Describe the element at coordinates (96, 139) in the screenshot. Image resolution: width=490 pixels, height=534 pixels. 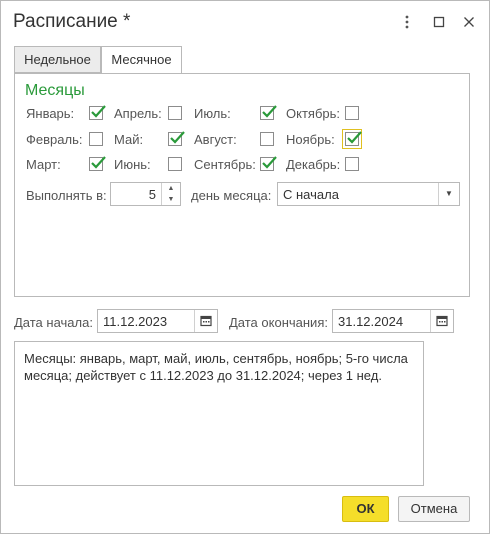
I see `checkbox-february` at that location.